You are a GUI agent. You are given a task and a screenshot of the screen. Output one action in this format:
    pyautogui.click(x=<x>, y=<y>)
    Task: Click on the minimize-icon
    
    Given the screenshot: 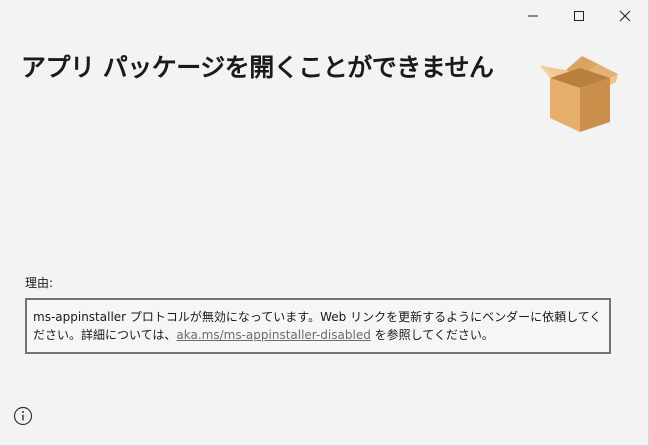 What is the action you would take?
    pyautogui.click(x=533, y=16)
    